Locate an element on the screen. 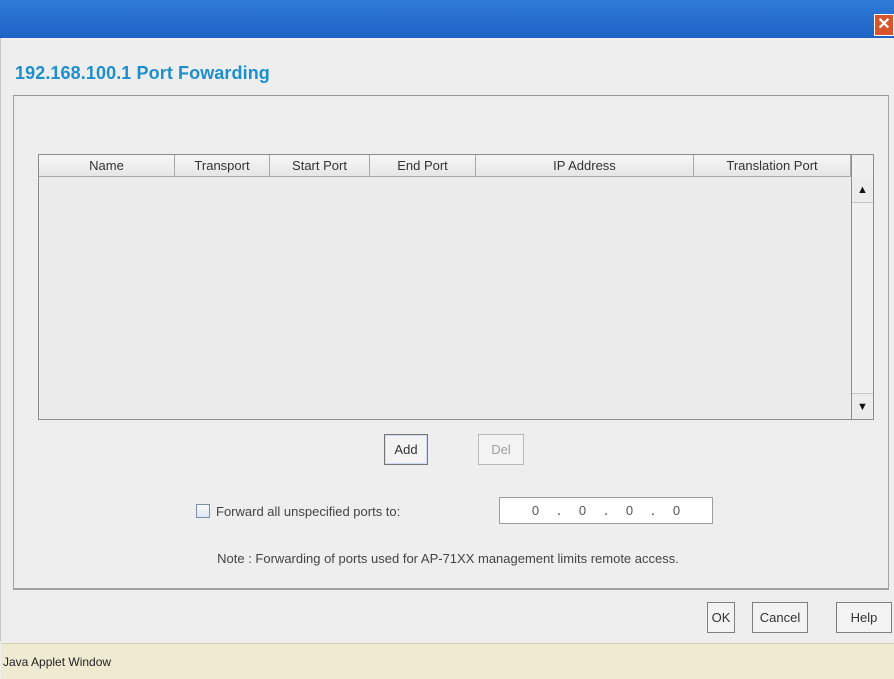 This screenshot has width=894, height=679. java-applet-status-bar: Java Applet Window is located at coordinates (447, 661).